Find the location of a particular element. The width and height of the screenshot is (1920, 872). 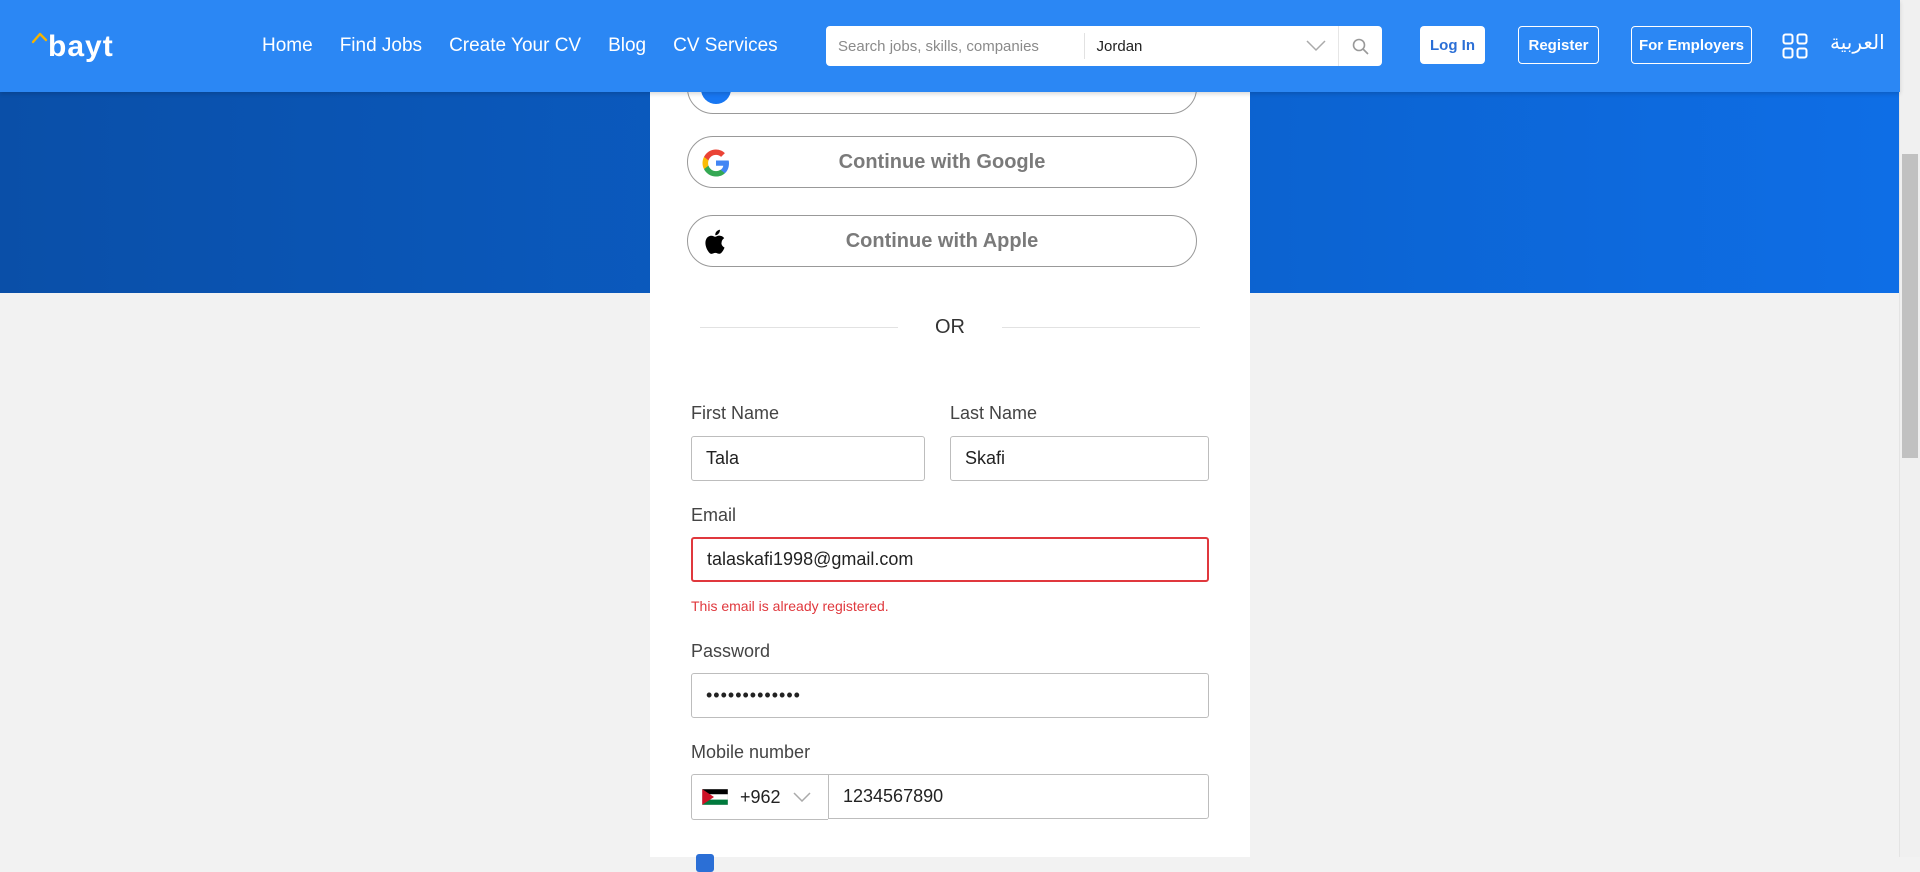

country-code-value: +962 is located at coordinates (760, 796).